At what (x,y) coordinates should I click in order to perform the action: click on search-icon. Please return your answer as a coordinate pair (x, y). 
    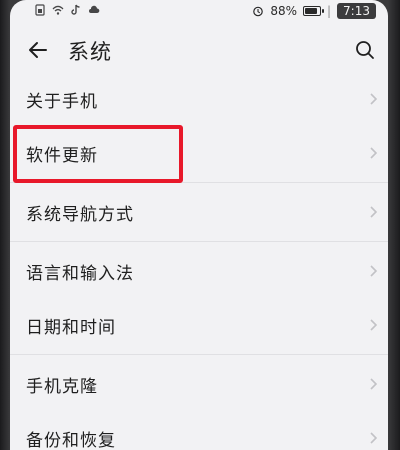
    Looking at the image, I should click on (365, 50).